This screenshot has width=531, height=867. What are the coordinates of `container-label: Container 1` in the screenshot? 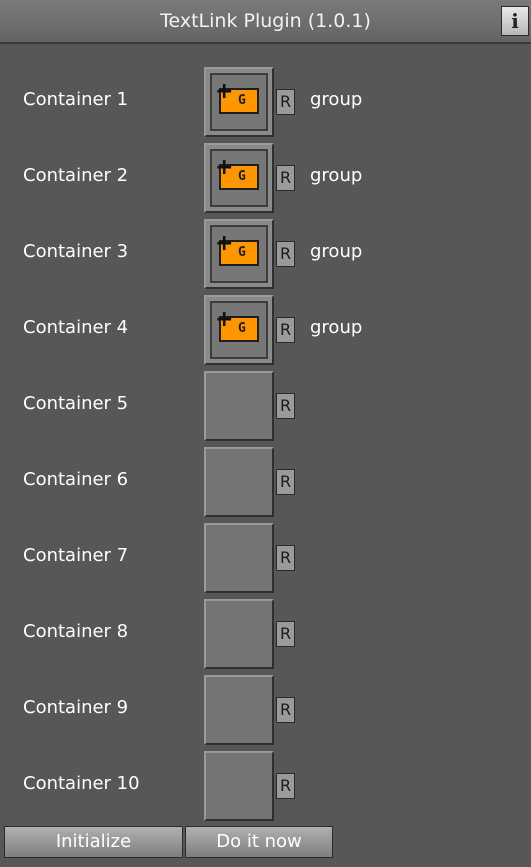 It's located at (76, 99).